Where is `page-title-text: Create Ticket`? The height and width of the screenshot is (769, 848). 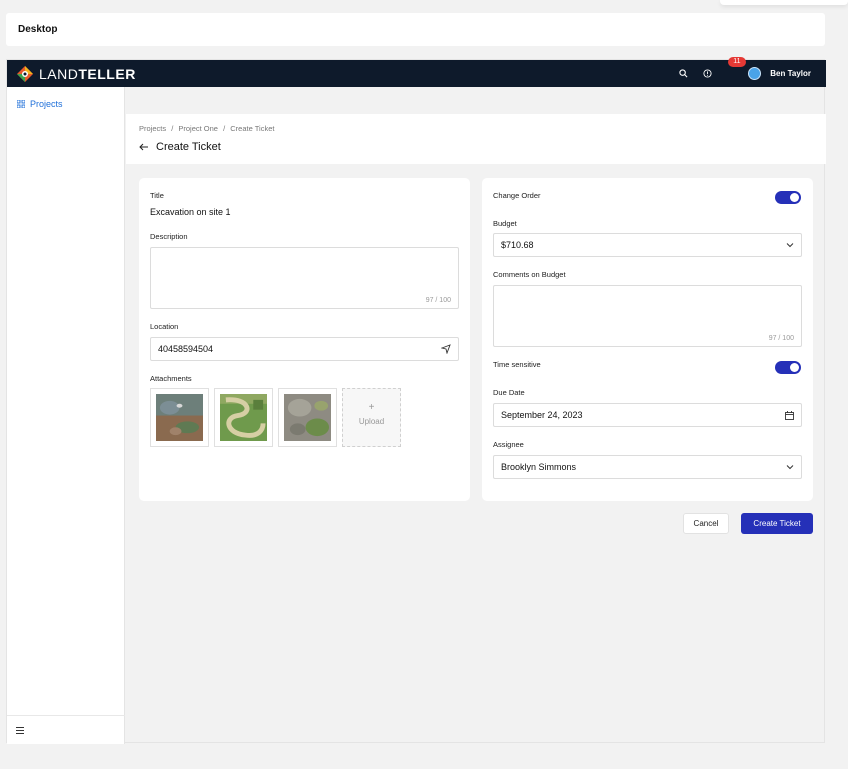
page-title-text: Create Ticket is located at coordinates (188, 147).